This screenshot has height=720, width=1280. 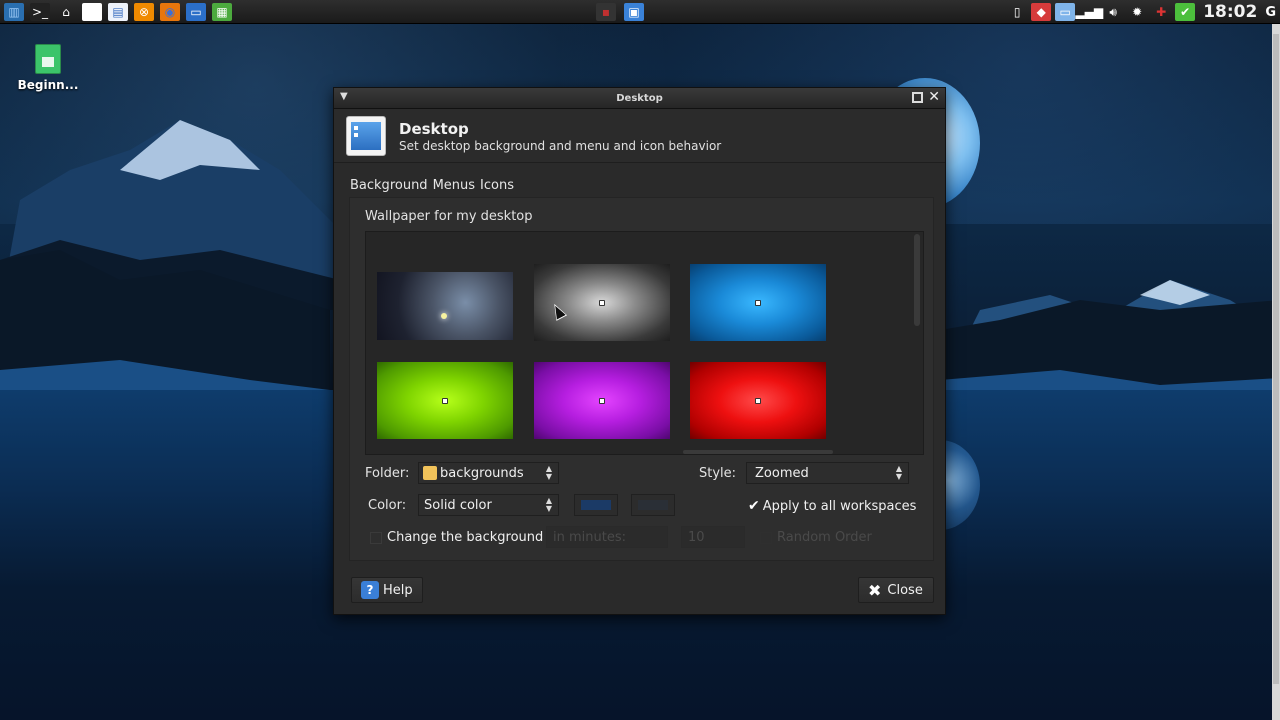 What do you see at coordinates (1089, 12) in the screenshot?
I see `signal-icon: ▂▄▆` at bounding box center [1089, 12].